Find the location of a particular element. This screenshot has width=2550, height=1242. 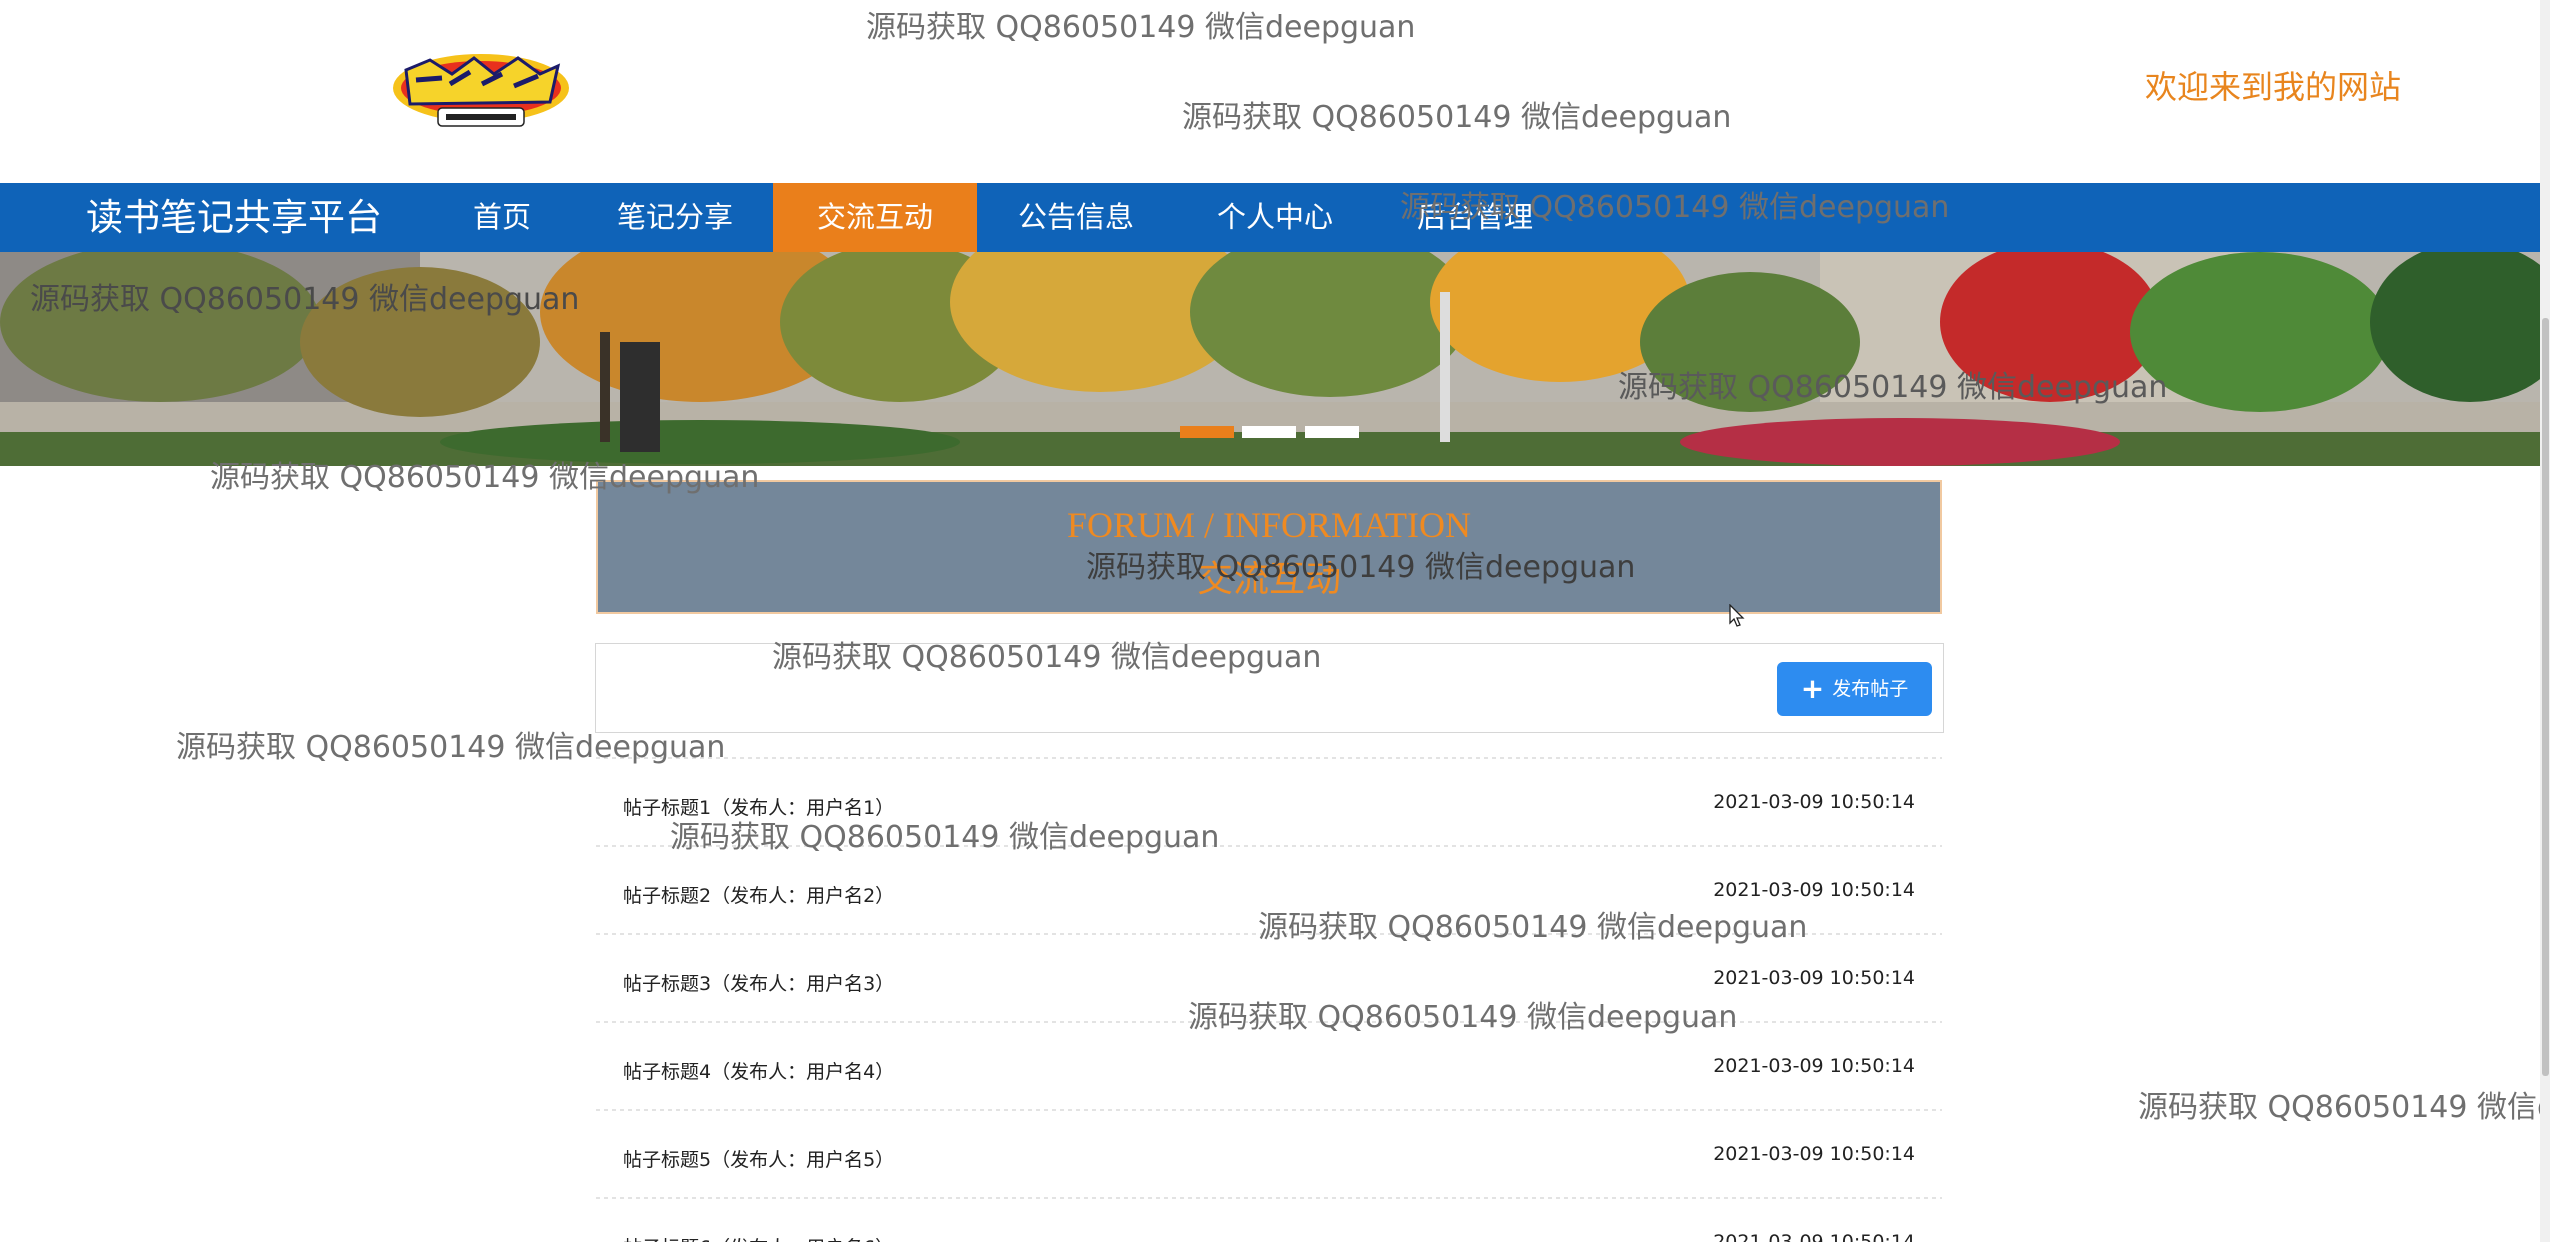

post-title: 帖子标题2（发布人：用户名2） is located at coordinates (758, 894).